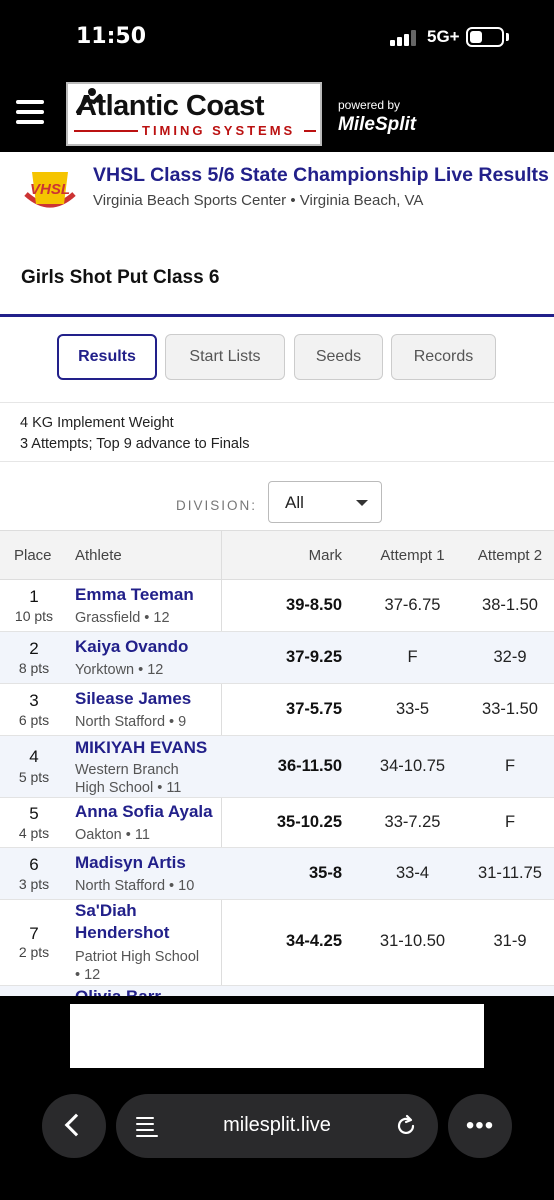 This screenshot has width=554, height=1200. I want to click on athlete-team-continued: High School • 11, so click(128, 788).